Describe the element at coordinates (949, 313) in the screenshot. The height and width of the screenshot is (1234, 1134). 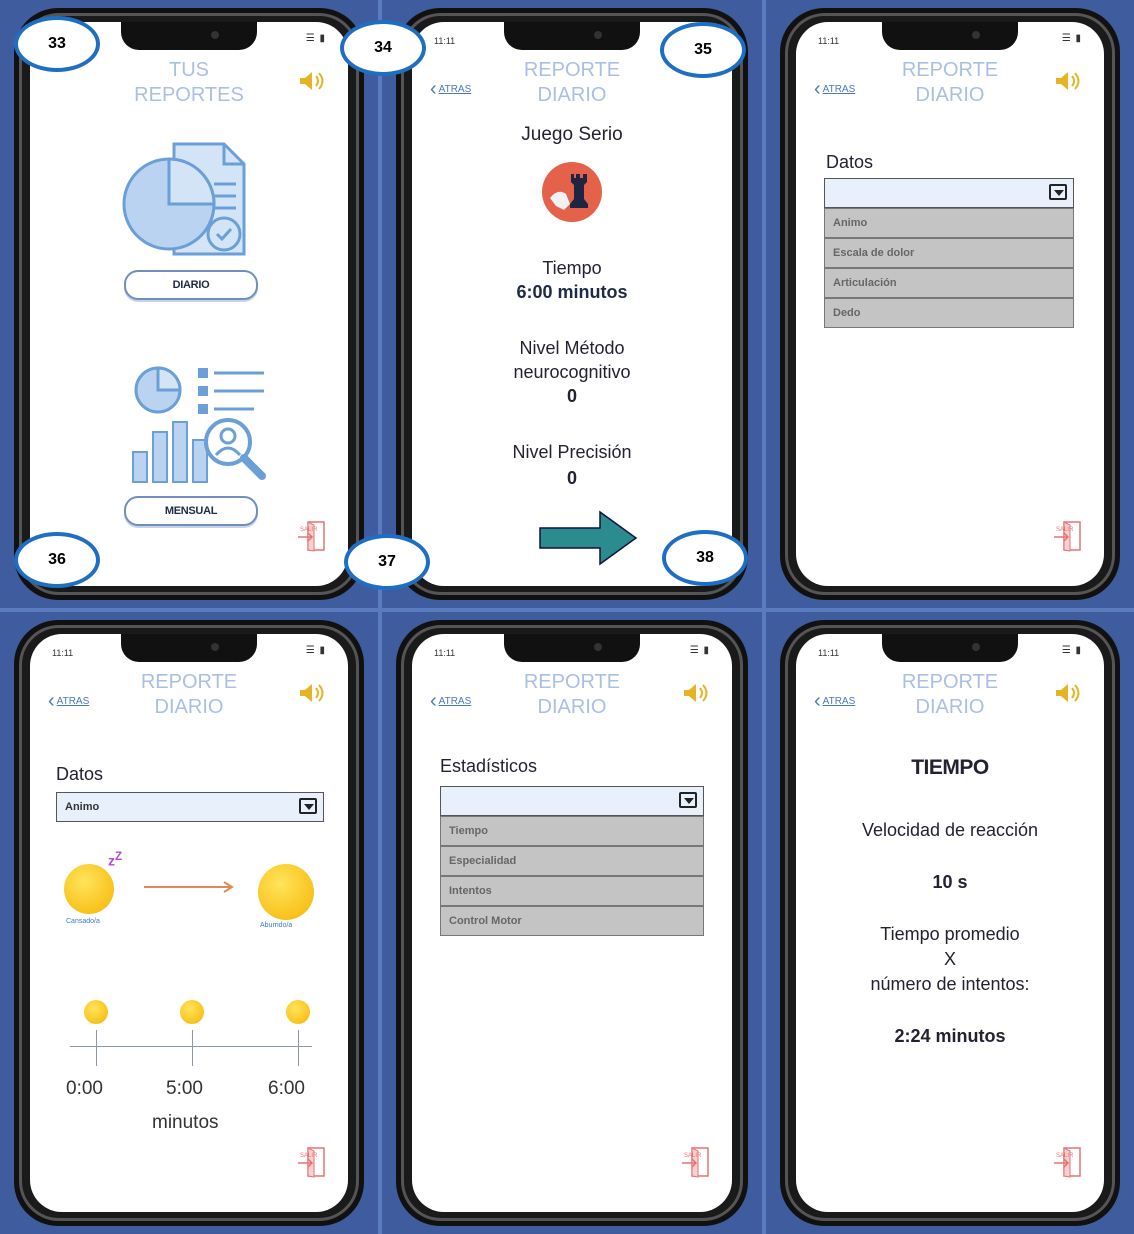
I see `dropdown-option: Dedo` at that location.